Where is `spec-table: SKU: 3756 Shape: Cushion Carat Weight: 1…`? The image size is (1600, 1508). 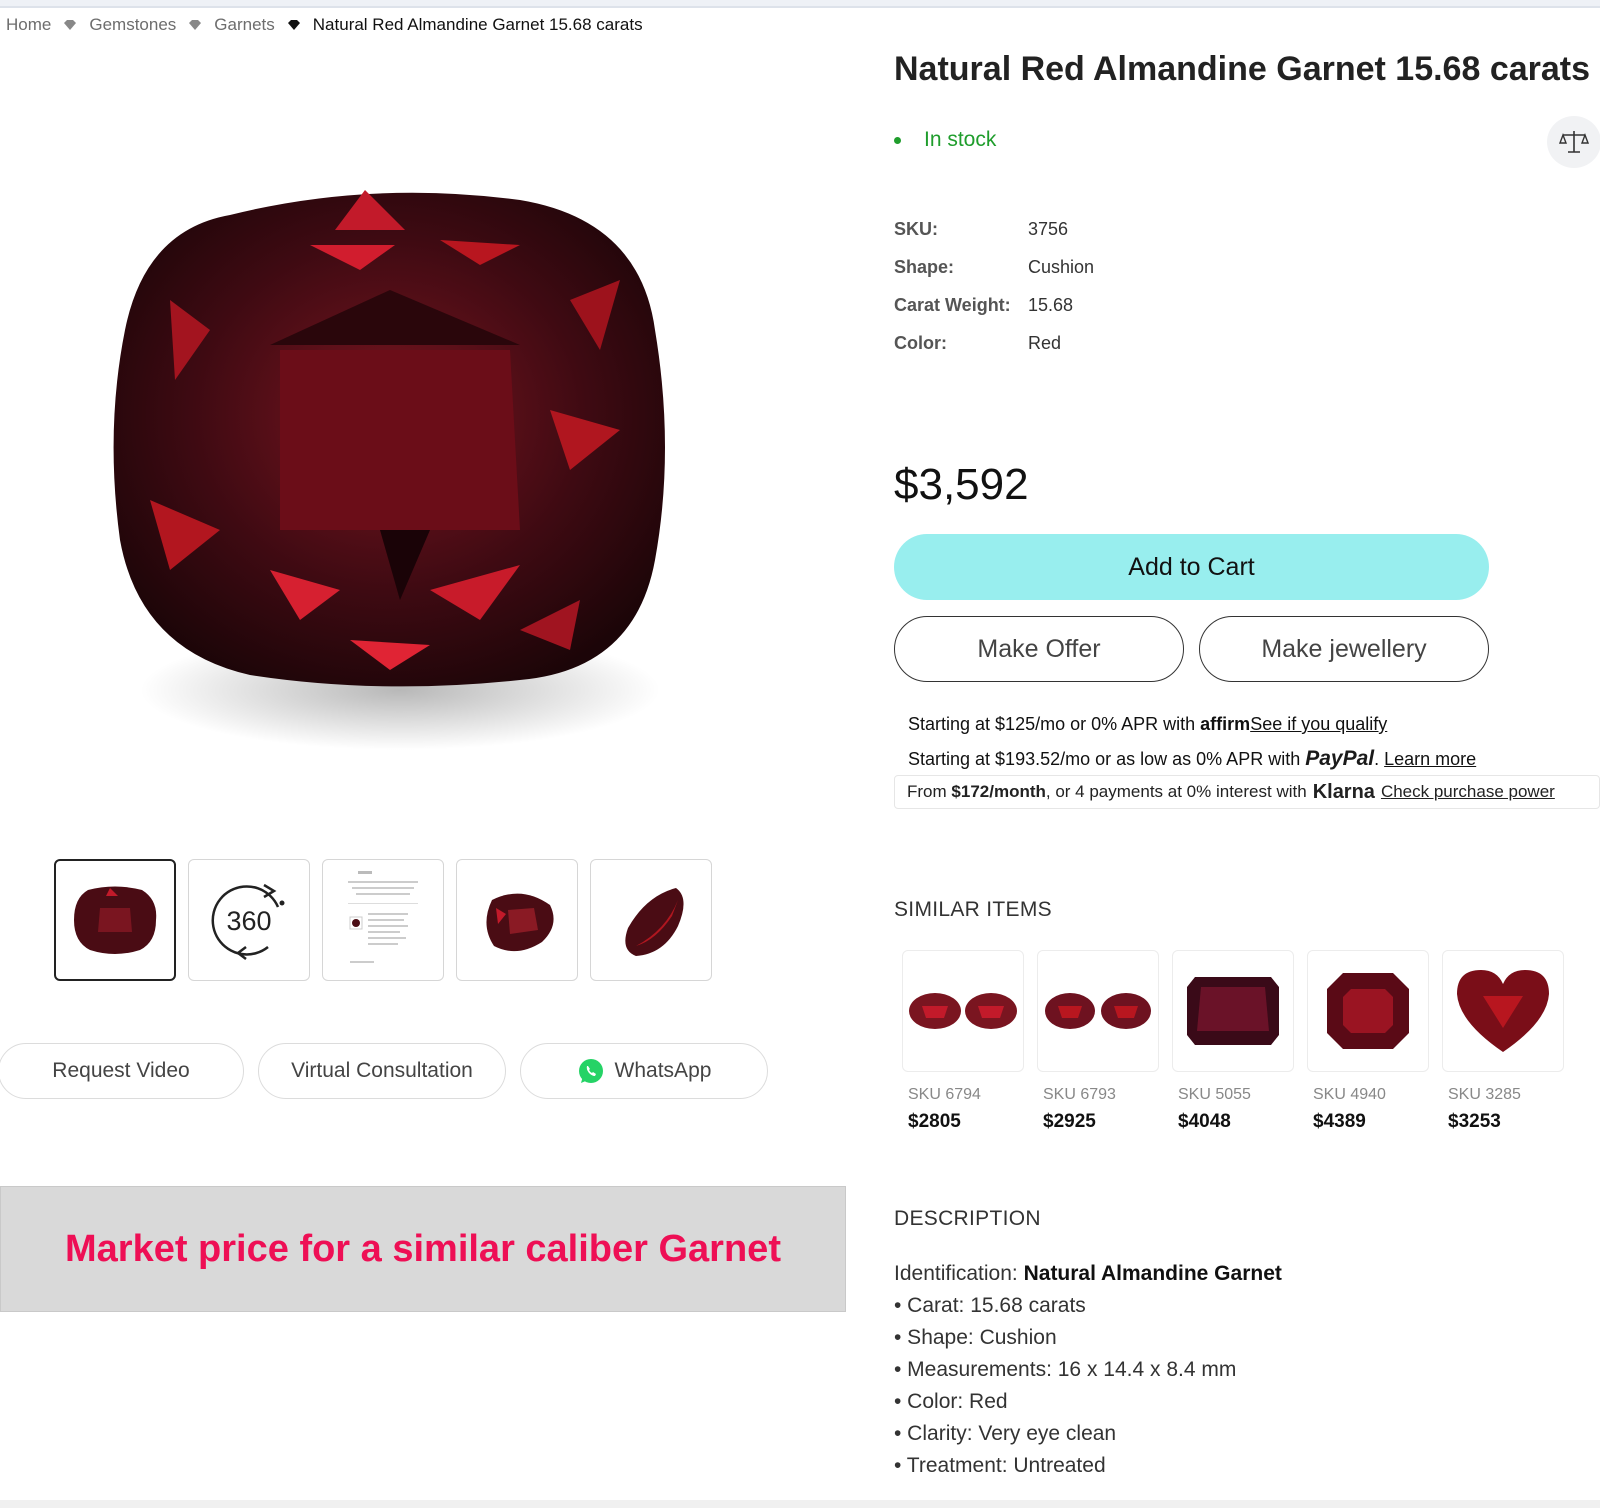
spec-table: SKU: 3756 Shape: Cushion Carat Weight: 1… is located at coordinates (994, 286).